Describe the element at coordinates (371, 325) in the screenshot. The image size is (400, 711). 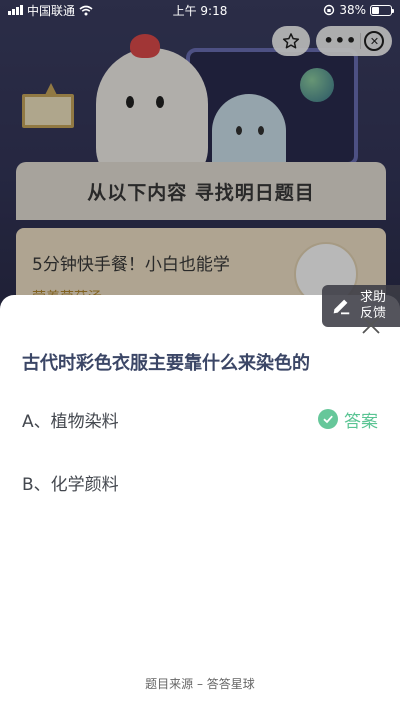
I see `close-x-icon` at that location.